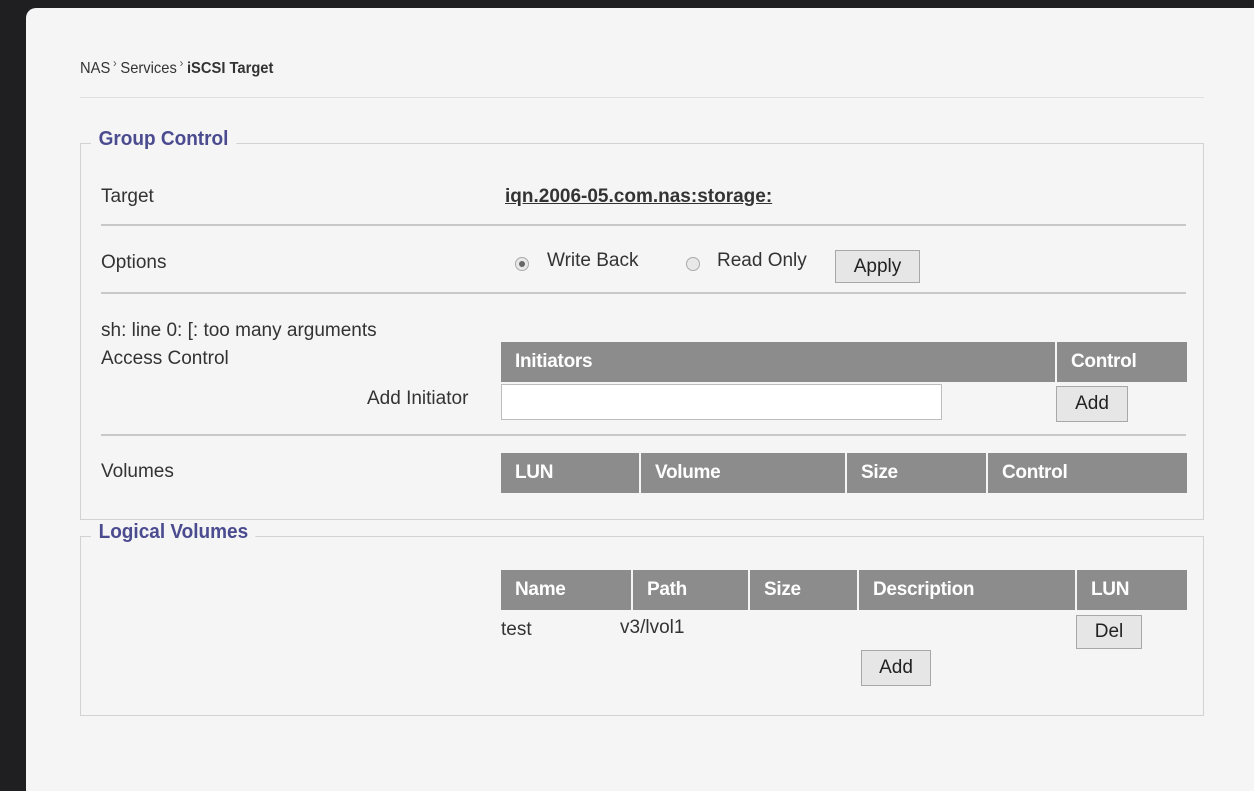 This screenshot has height=791, width=1254. I want to click on write-back-label: Write Back, so click(593, 261).